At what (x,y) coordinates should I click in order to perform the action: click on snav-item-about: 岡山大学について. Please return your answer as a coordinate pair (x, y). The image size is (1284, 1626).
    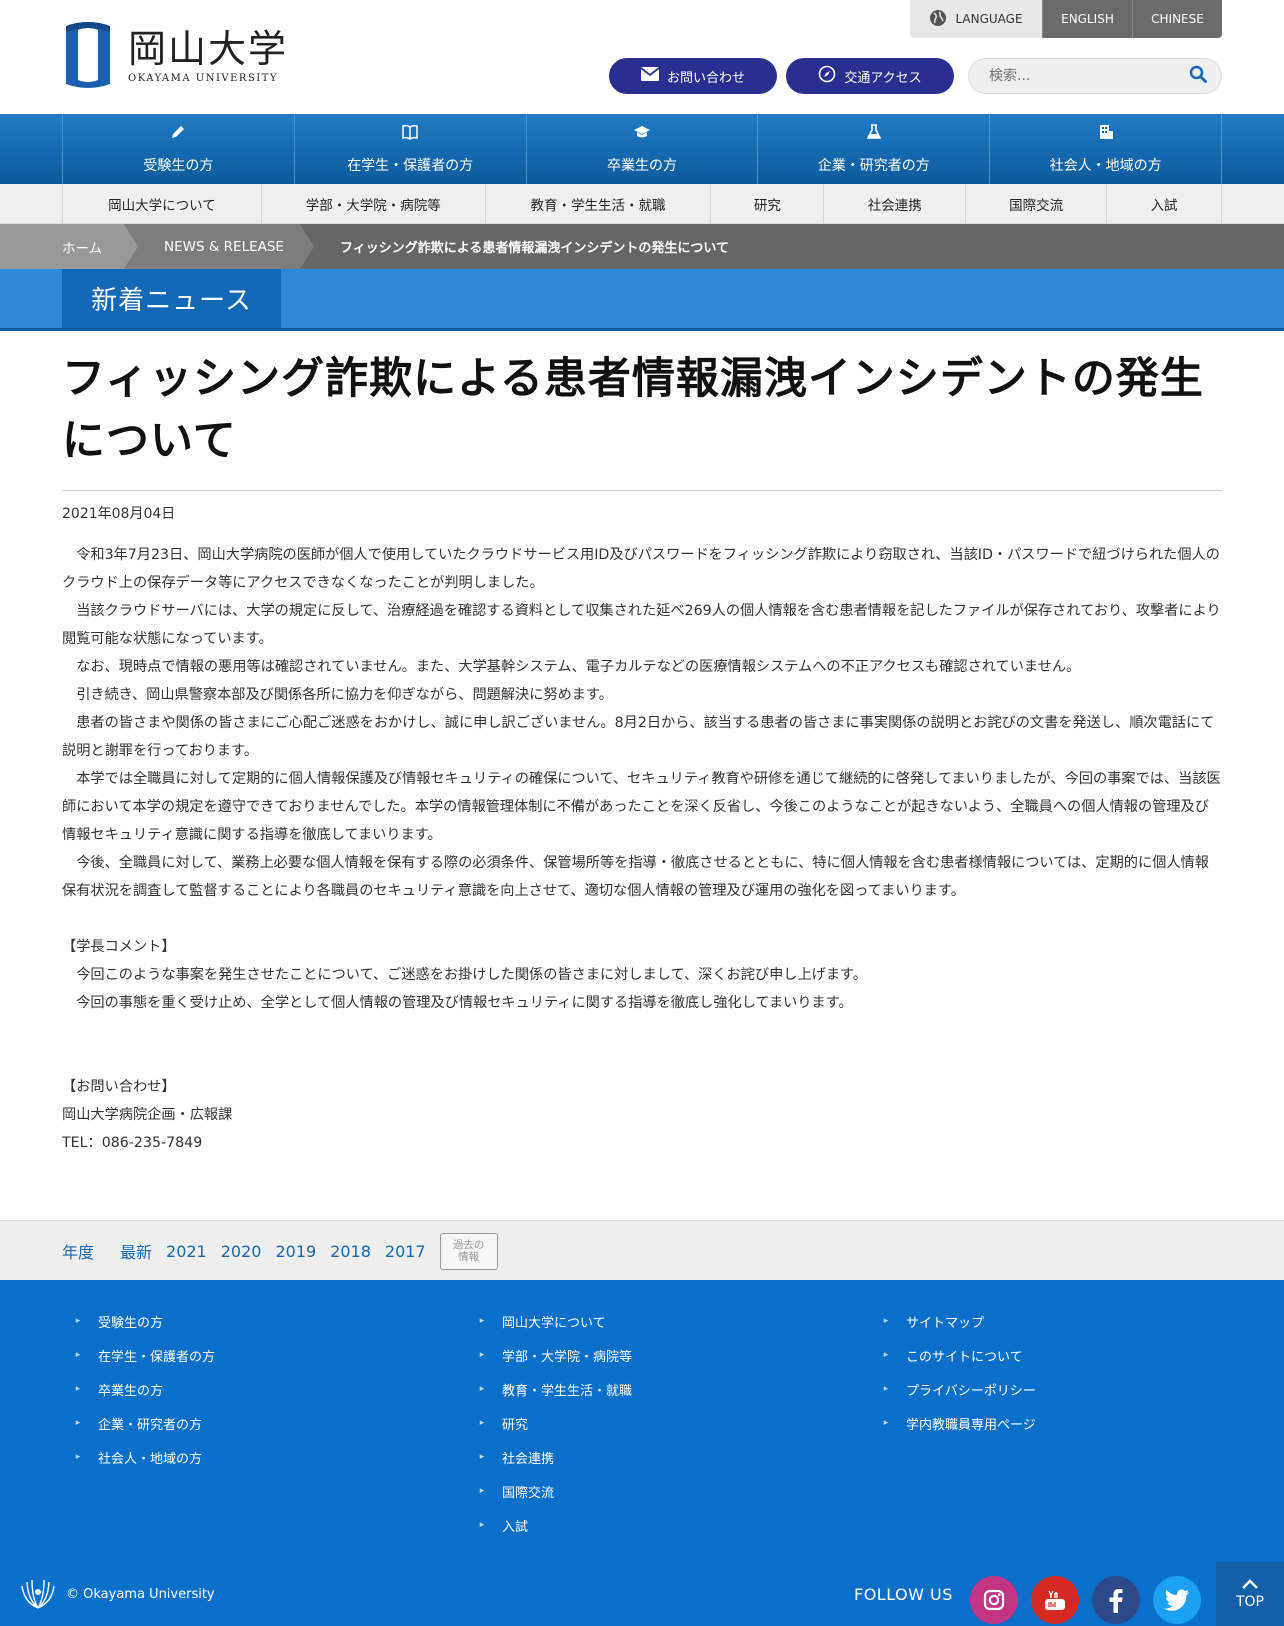
    Looking at the image, I should click on (162, 204).